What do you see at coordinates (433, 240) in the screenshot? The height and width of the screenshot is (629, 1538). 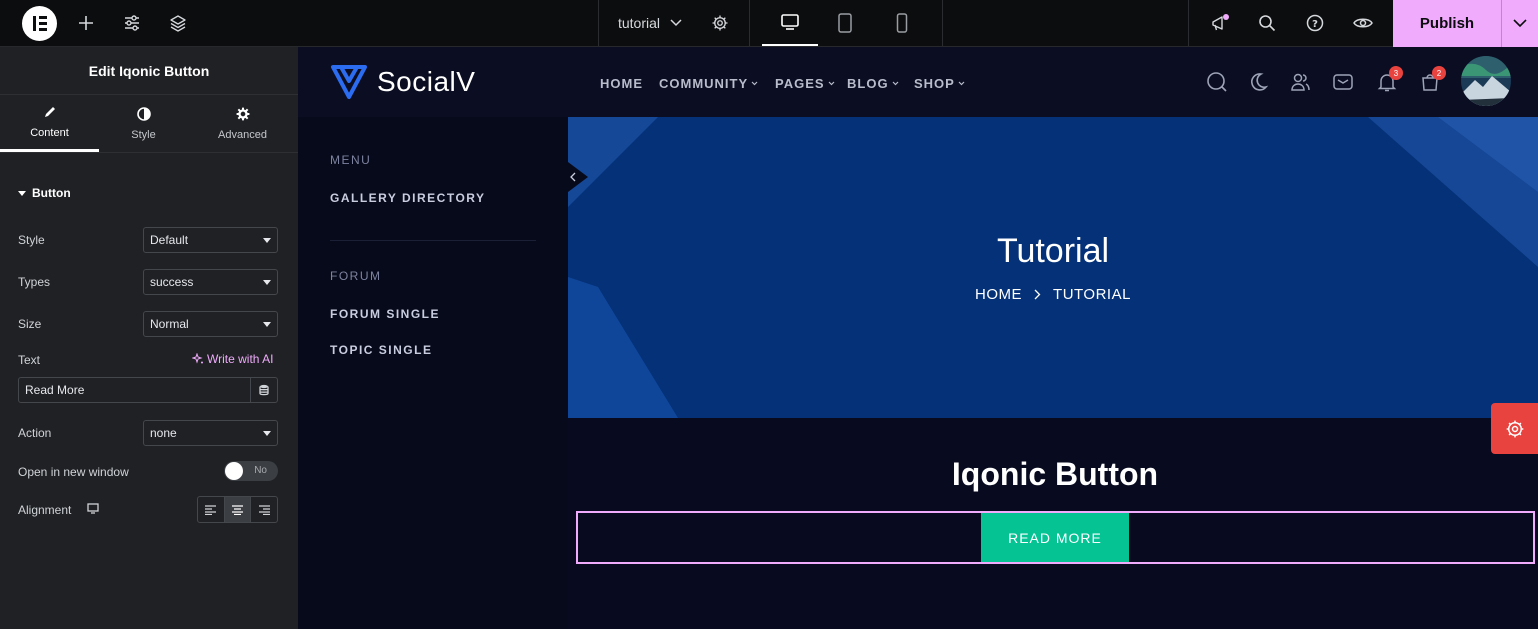 I see `sidebar-divider` at bounding box center [433, 240].